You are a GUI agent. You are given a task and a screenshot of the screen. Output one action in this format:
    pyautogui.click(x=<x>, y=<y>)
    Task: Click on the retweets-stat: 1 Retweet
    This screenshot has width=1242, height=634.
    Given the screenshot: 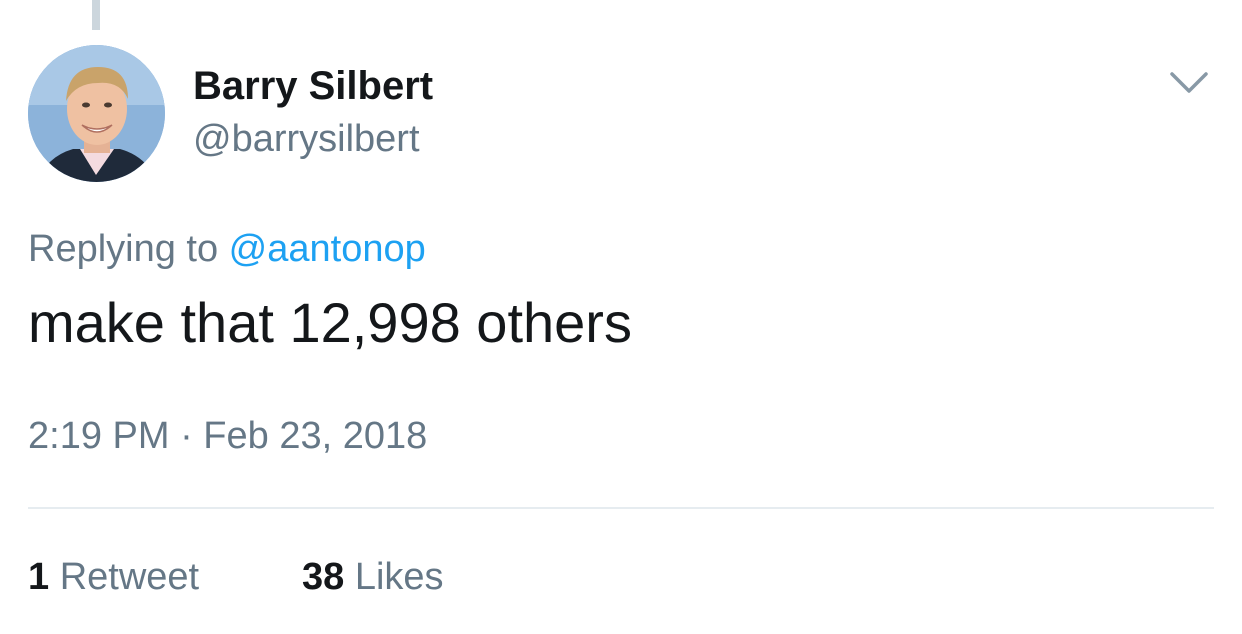 What is the action you would take?
    pyautogui.click(x=113, y=577)
    